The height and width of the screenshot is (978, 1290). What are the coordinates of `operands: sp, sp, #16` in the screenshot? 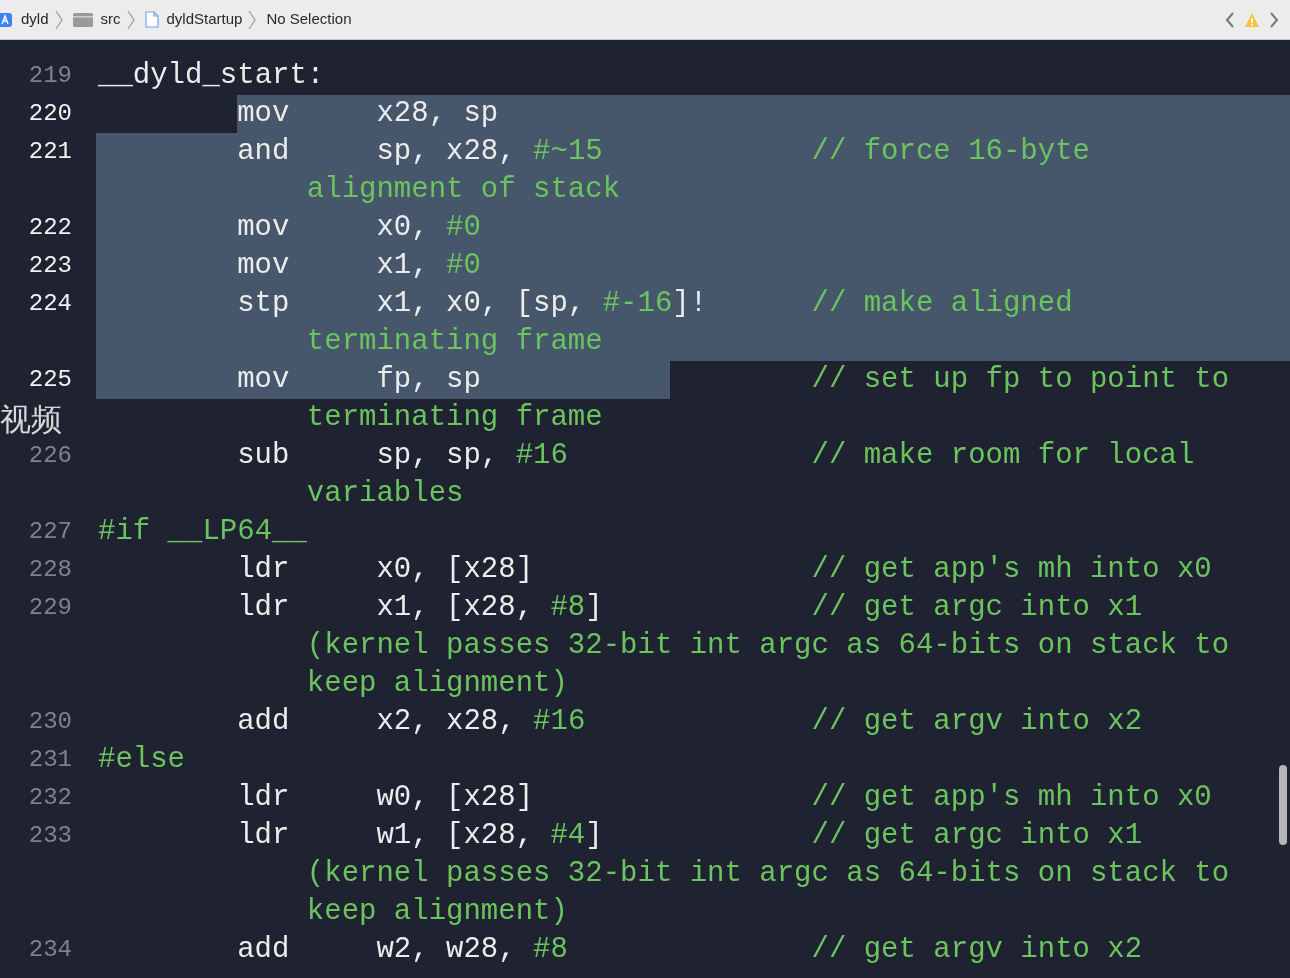 It's located at (472, 455).